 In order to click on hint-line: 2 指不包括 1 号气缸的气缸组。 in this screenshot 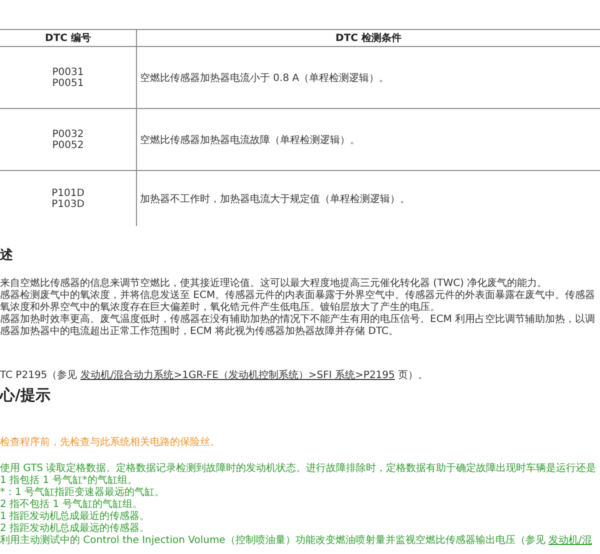, I will do `click(72, 504)`.